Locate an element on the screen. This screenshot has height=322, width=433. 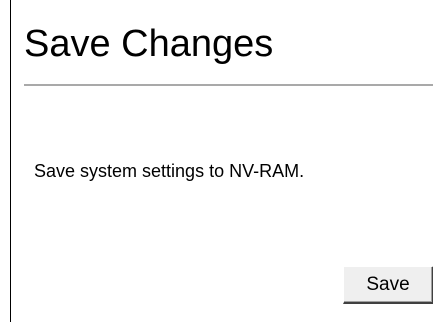
save-description: Save system settings to NV-RAM. is located at coordinates (169, 171).